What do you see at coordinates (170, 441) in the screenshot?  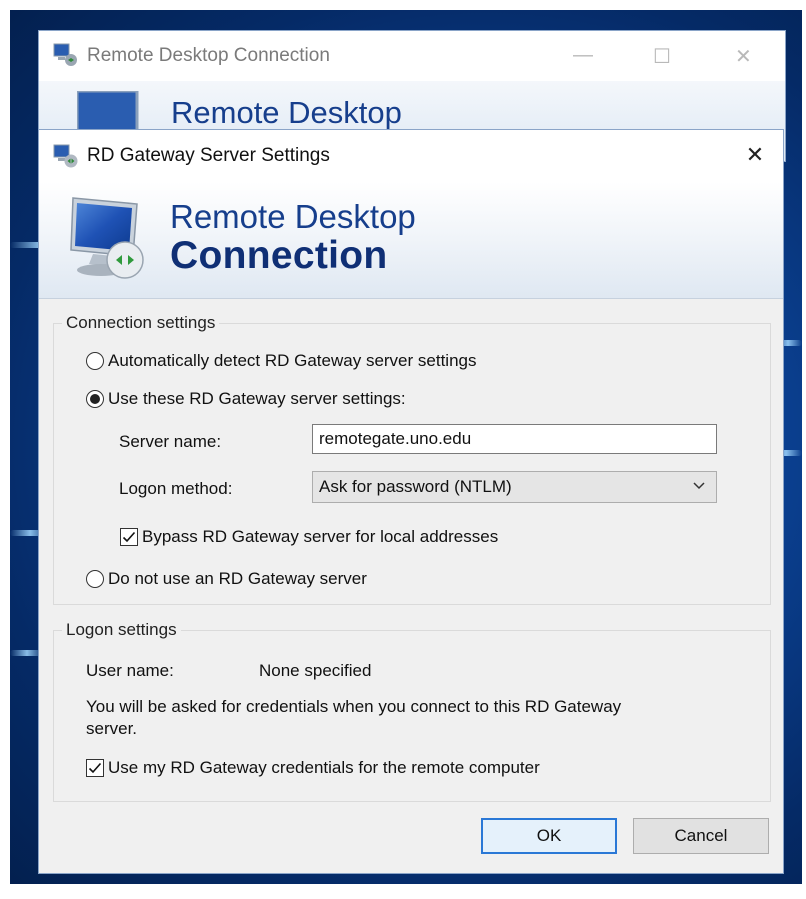 I see `server-name-label: Server name:` at bounding box center [170, 441].